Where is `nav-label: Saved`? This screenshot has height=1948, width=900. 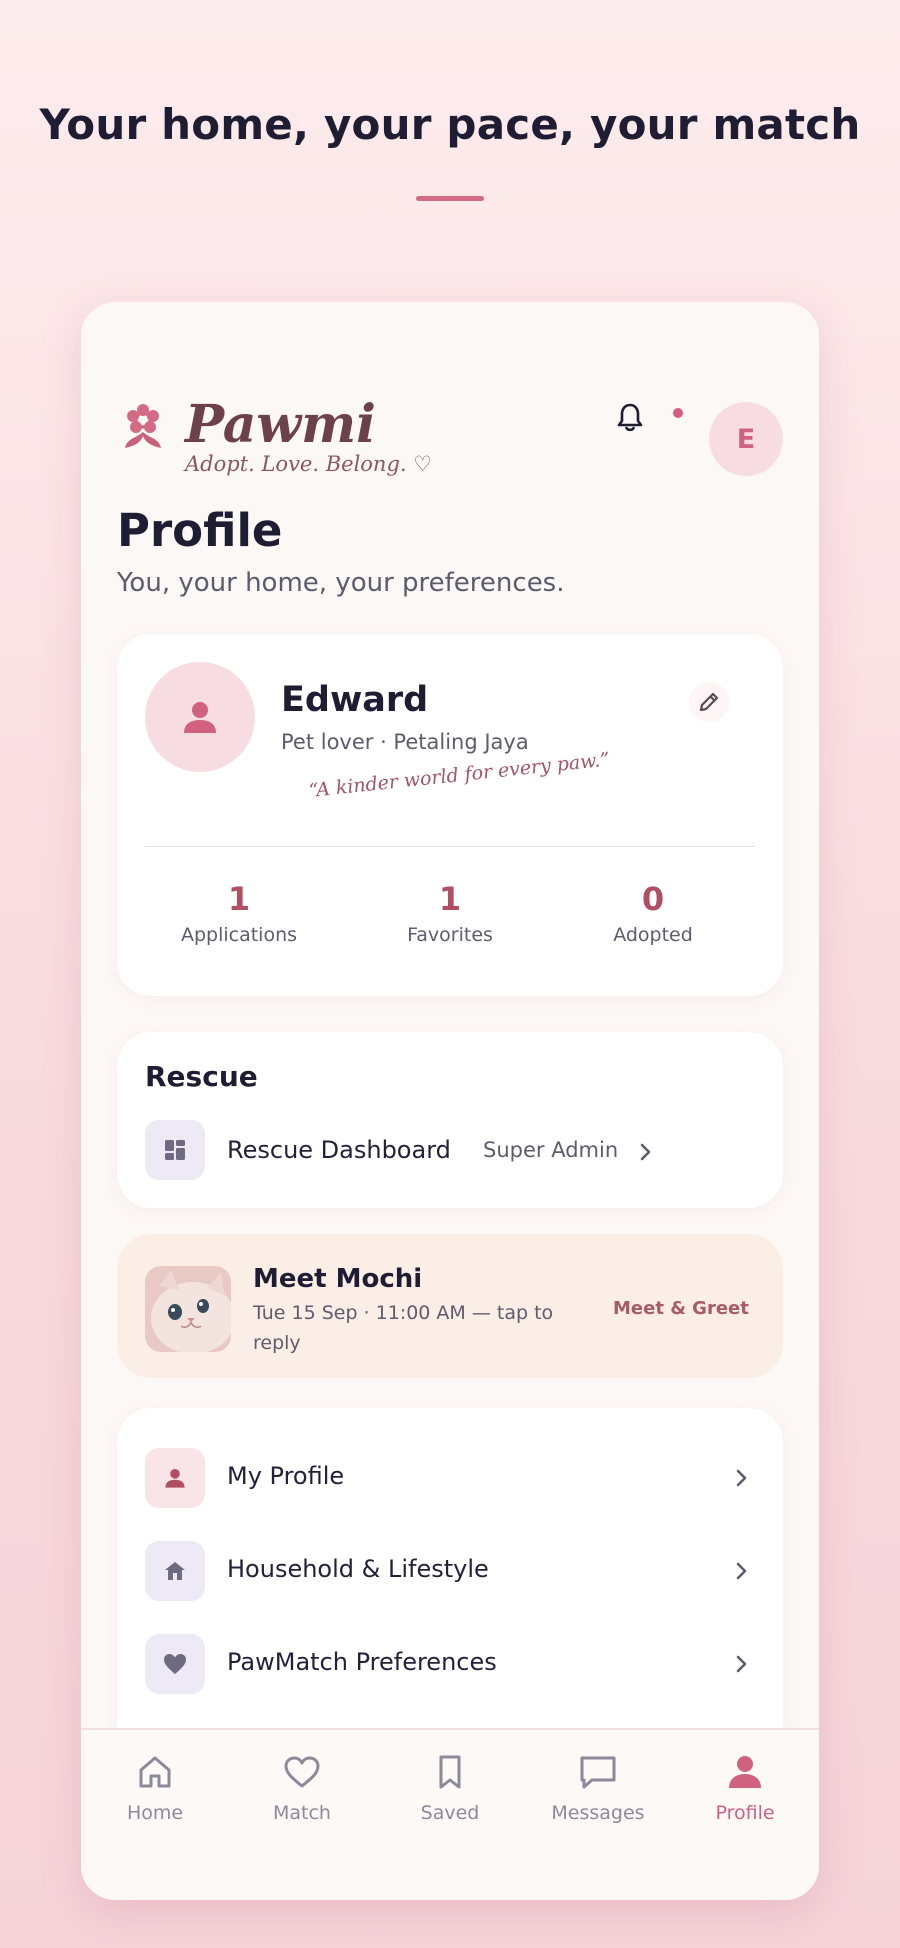
nav-label: Saved is located at coordinates (450, 1813).